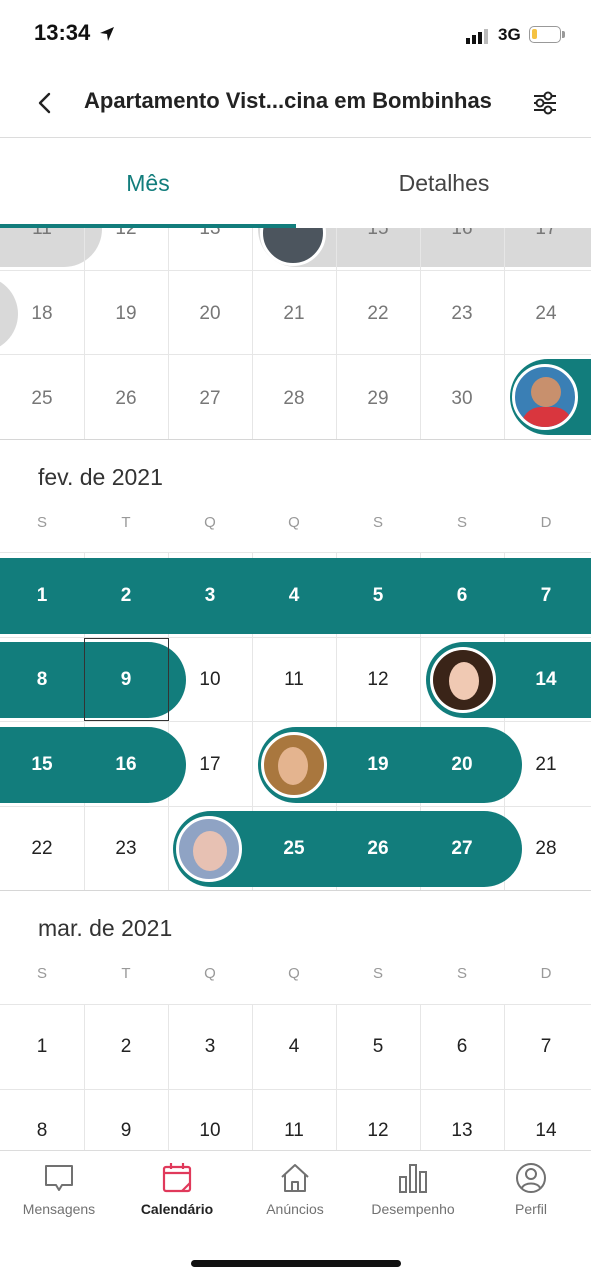 This screenshot has width=591, height=1281. What do you see at coordinates (177, 1209) in the screenshot?
I see `nav-label: Calendário` at bounding box center [177, 1209].